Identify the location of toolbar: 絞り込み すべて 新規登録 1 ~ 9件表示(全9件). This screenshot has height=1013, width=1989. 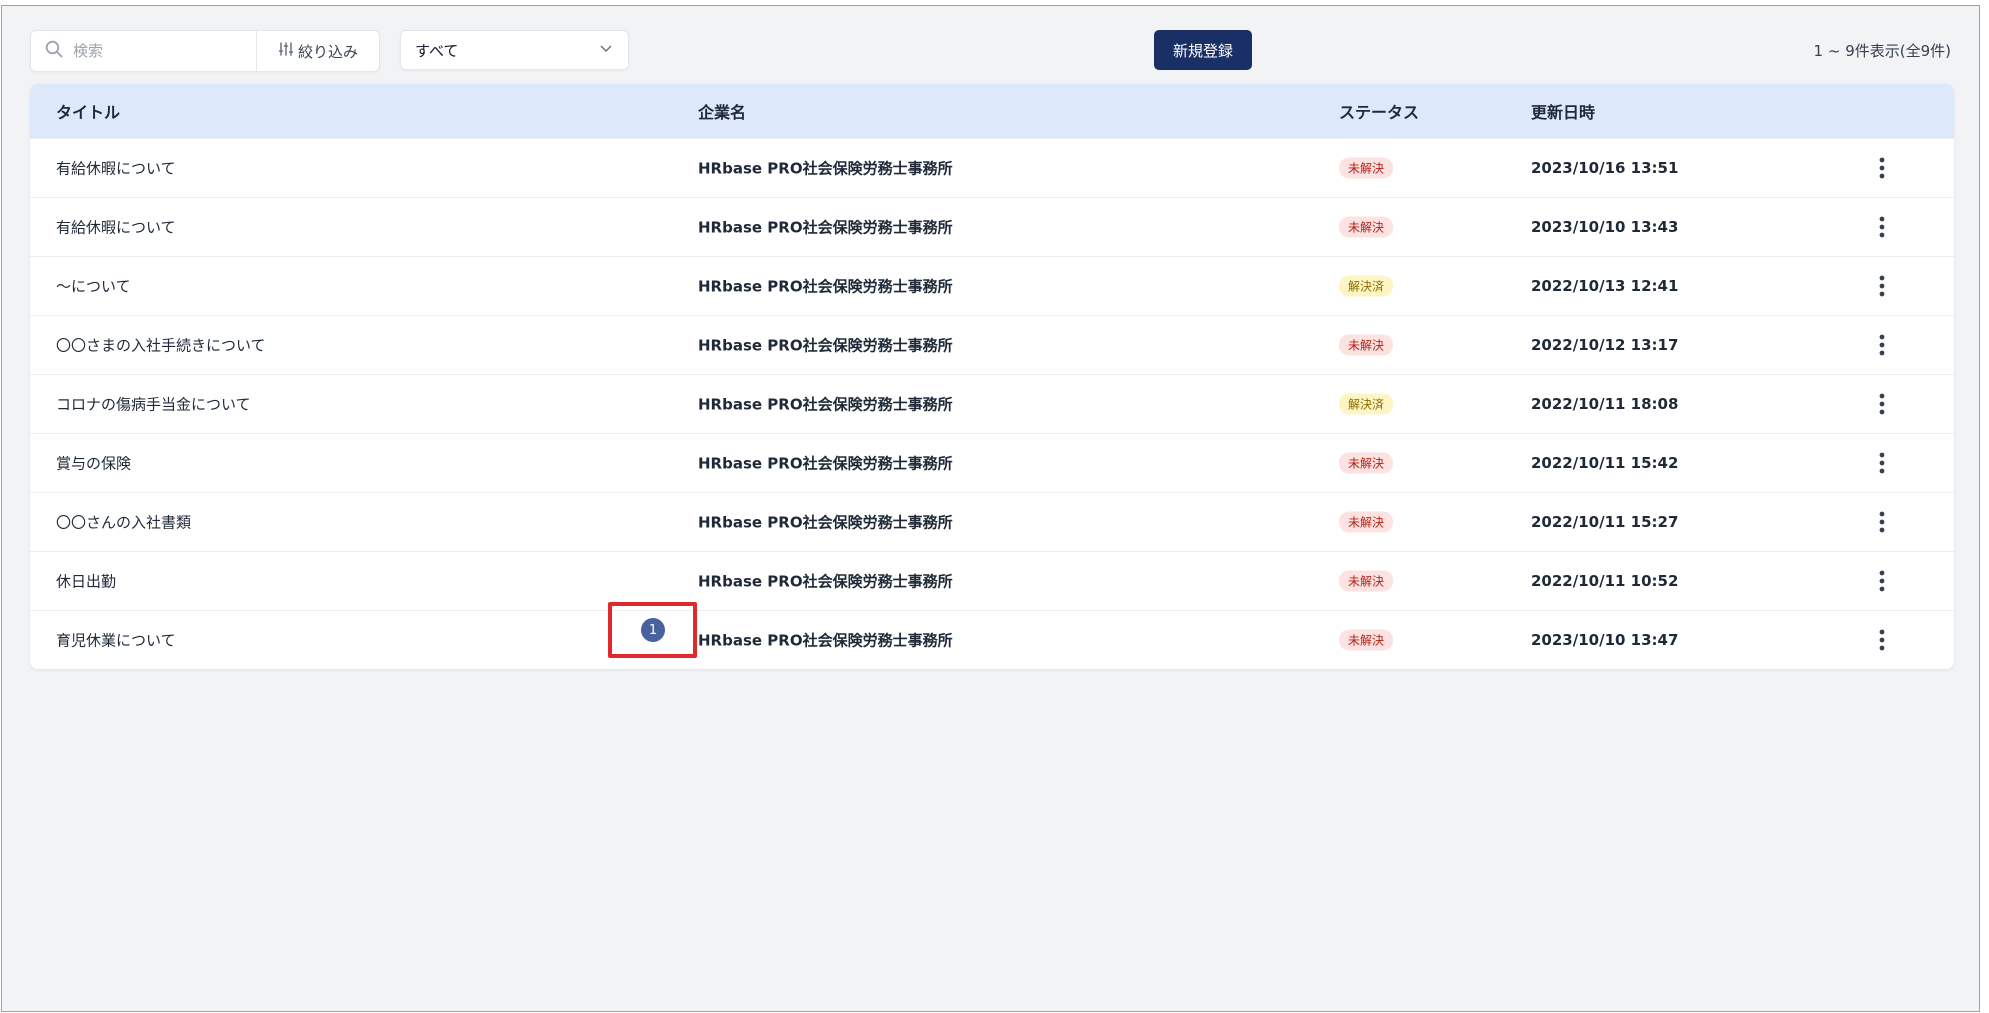
(990, 51).